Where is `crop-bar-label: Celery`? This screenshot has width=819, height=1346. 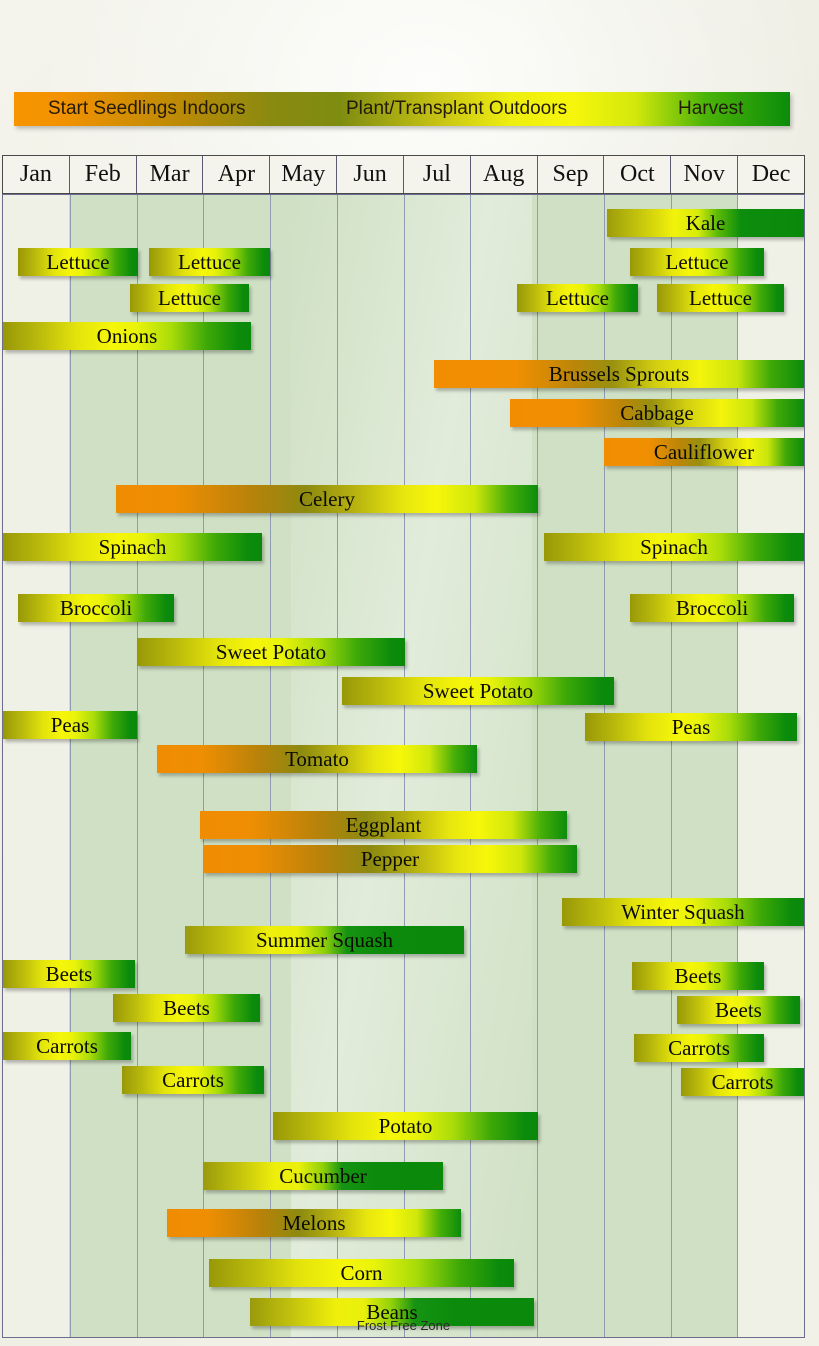
crop-bar-label: Celery is located at coordinates (327, 499).